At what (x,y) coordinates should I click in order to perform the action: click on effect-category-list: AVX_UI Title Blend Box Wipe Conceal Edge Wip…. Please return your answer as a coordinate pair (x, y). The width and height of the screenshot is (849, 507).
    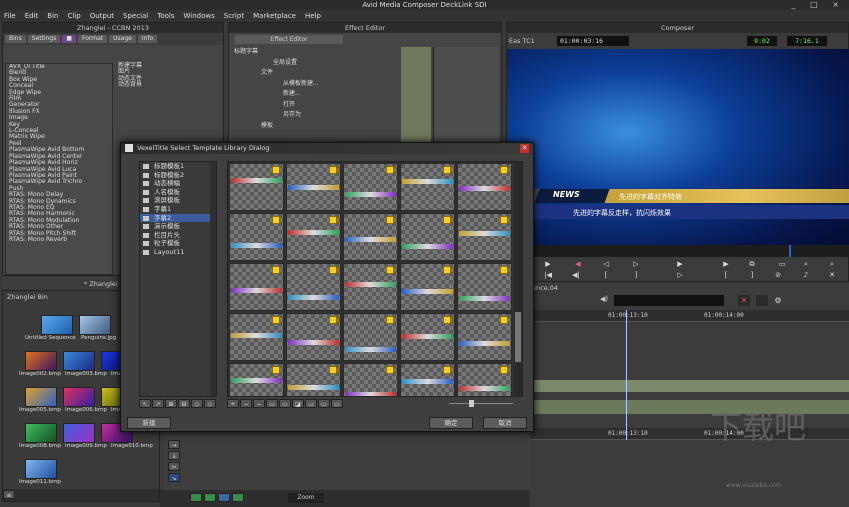
    Looking at the image, I should click on (59, 169).